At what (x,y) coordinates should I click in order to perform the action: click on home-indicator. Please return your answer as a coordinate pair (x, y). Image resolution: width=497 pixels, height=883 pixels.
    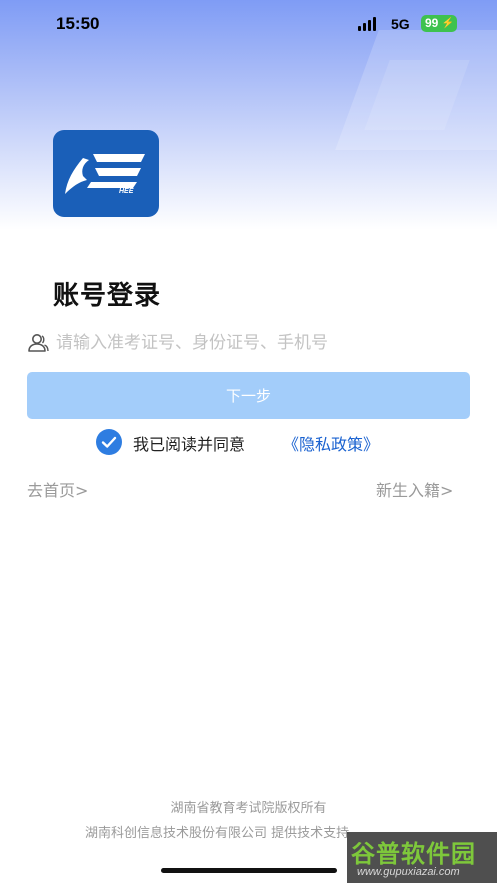
    Looking at the image, I should click on (249, 870).